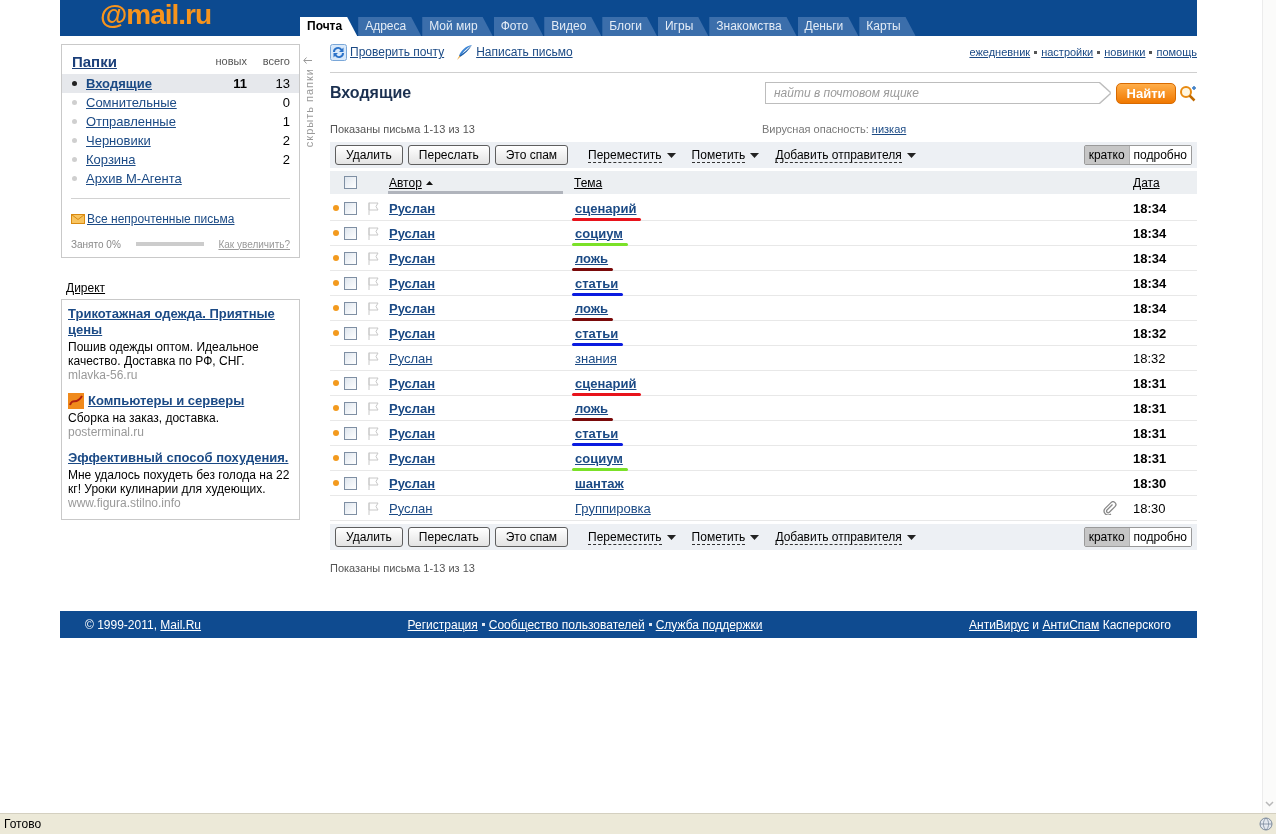  I want to click on service-link: новинки, so click(1125, 52).